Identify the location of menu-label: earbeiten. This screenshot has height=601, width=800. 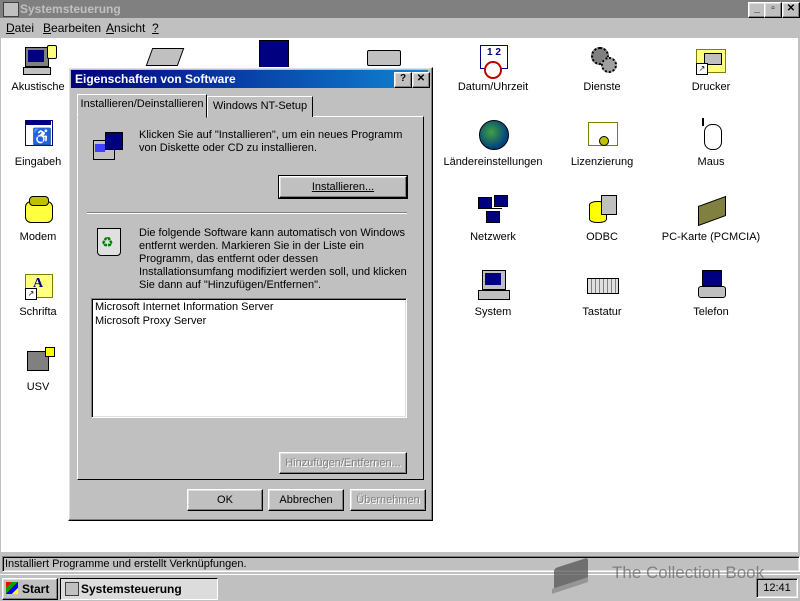
(76, 28).